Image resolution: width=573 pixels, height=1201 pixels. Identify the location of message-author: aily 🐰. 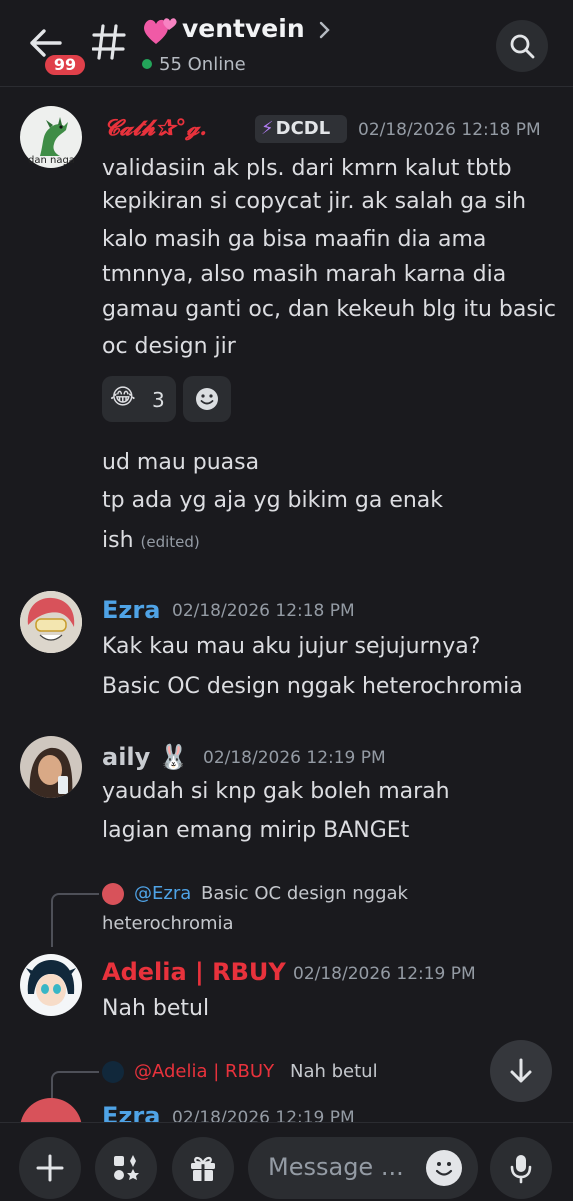
(145, 757).